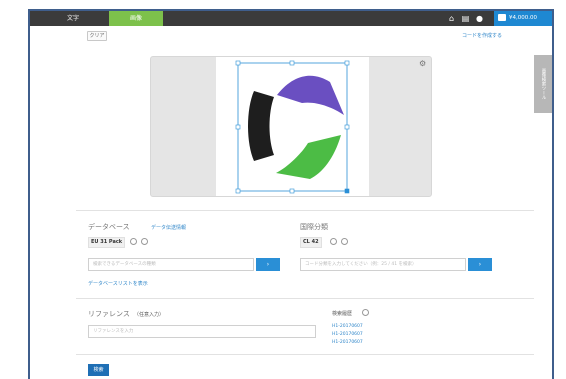 The height and width of the screenshot is (379, 566). I want to click on account-balance: ¥4,000.00, so click(523, 18).